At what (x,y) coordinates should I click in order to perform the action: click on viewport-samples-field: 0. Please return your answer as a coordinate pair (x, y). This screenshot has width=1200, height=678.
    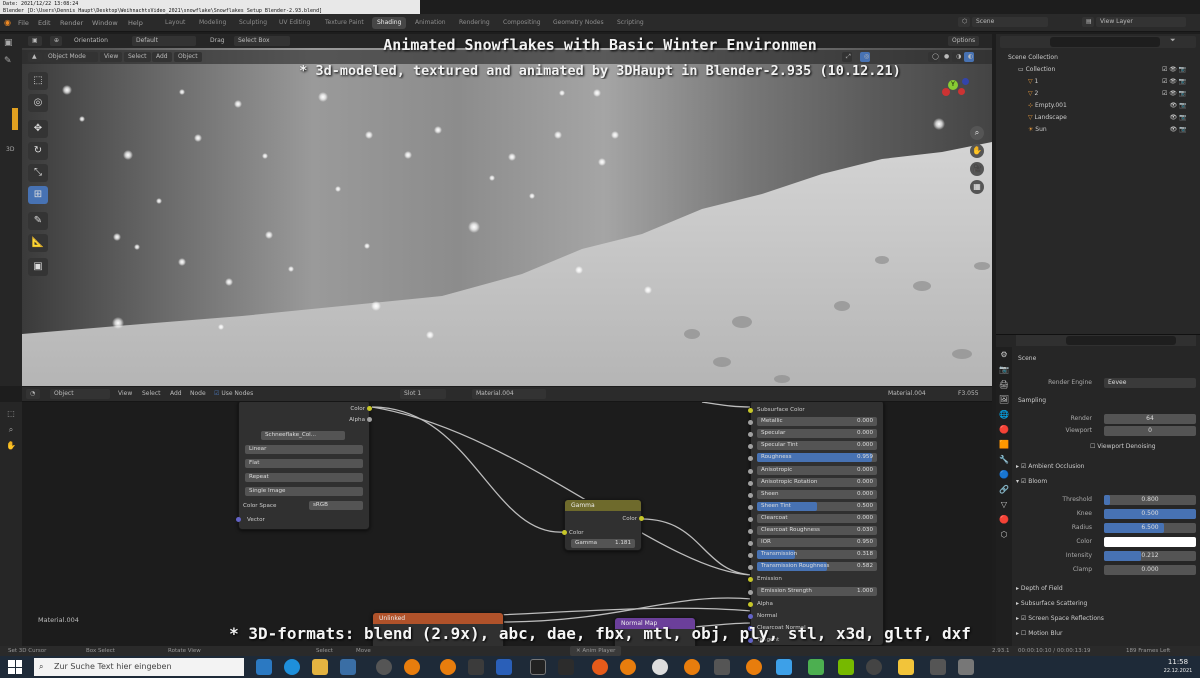
    Looking at the image, I should click on (1150, 431).